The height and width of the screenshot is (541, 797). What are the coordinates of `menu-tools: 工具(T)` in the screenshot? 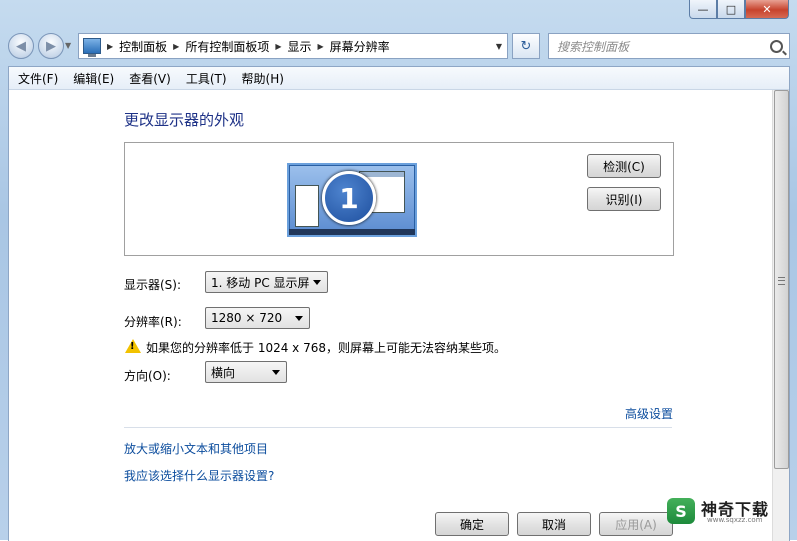 It's located at (206, 78).